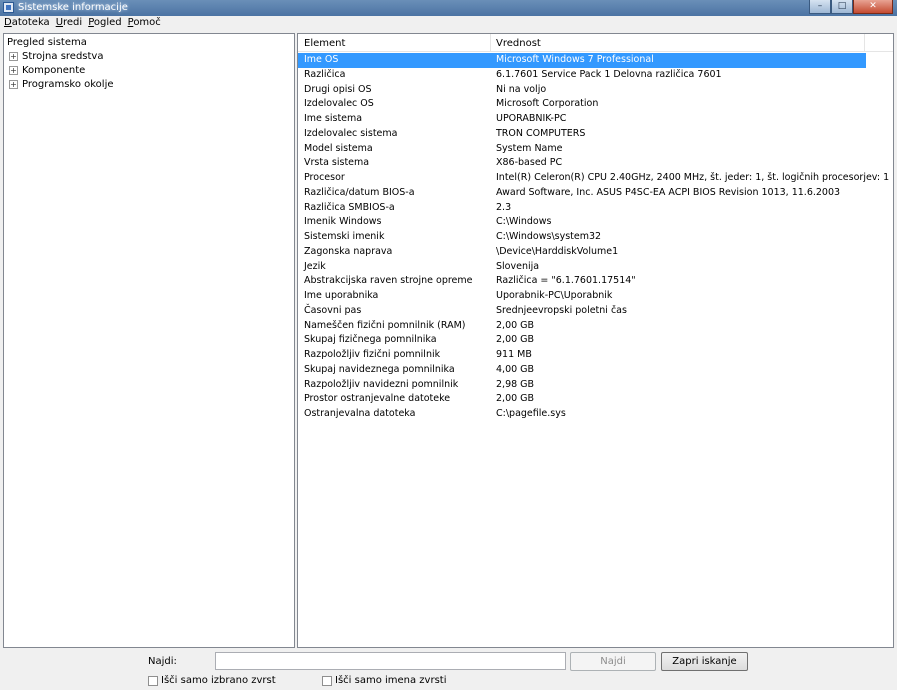 The height and width of the screenshot is (690, 897). Describe the element at coordinates (515, 369) in the screenshot. I see `row-value: 4,00 GB` at that location.